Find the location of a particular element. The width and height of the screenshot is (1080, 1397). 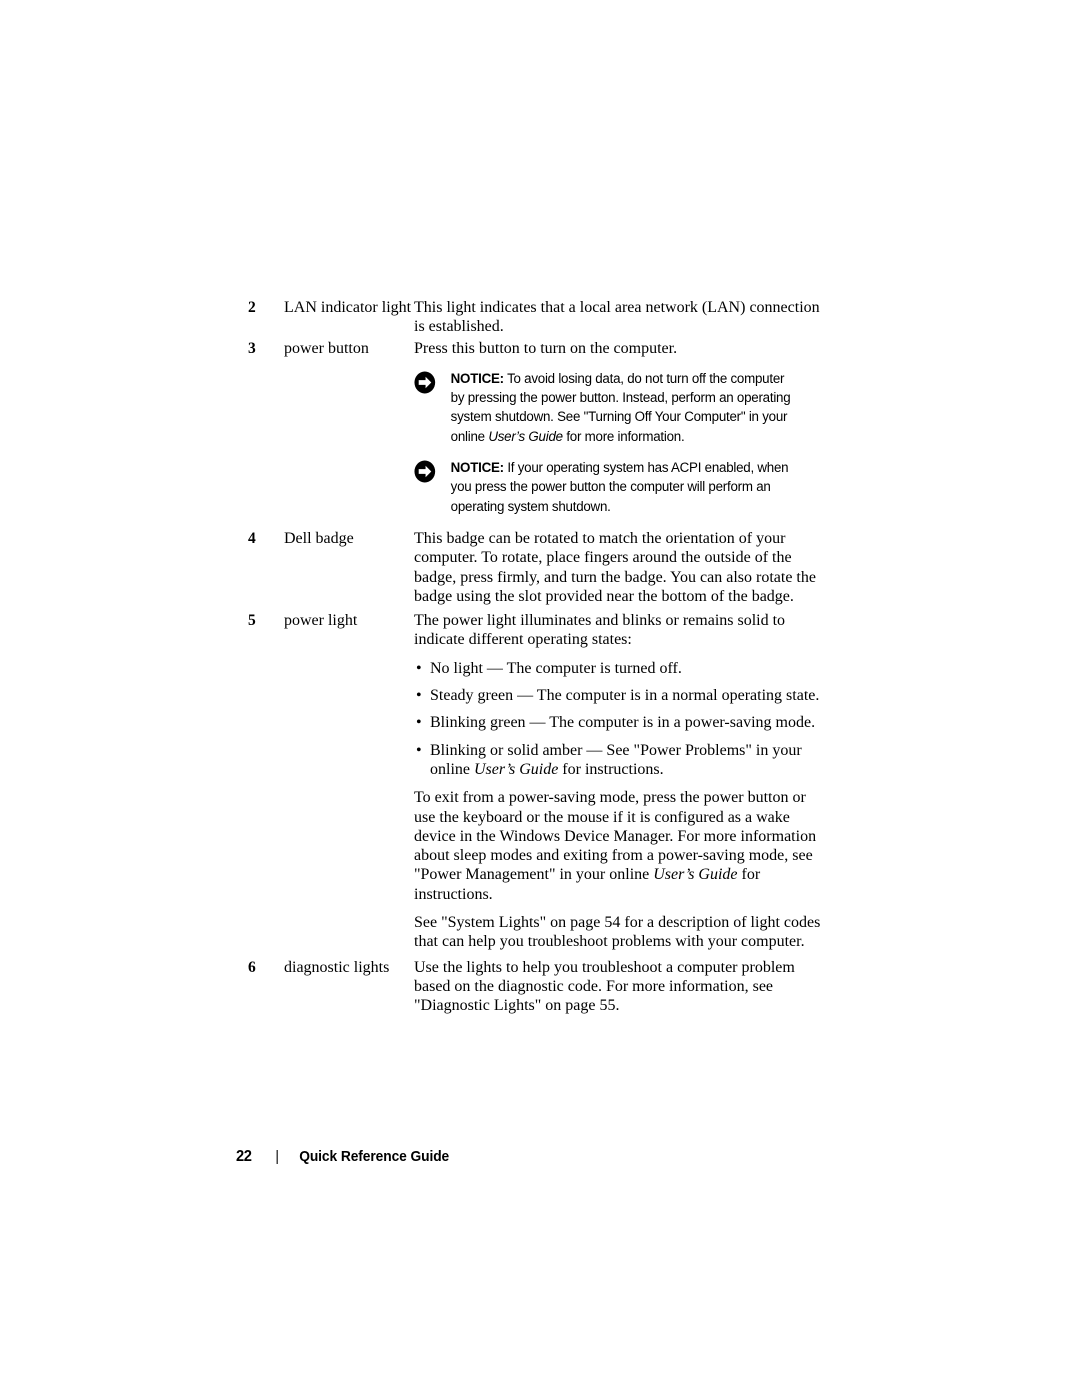

bullet-text-after: for instructions. is located at coordinates (611, 769).